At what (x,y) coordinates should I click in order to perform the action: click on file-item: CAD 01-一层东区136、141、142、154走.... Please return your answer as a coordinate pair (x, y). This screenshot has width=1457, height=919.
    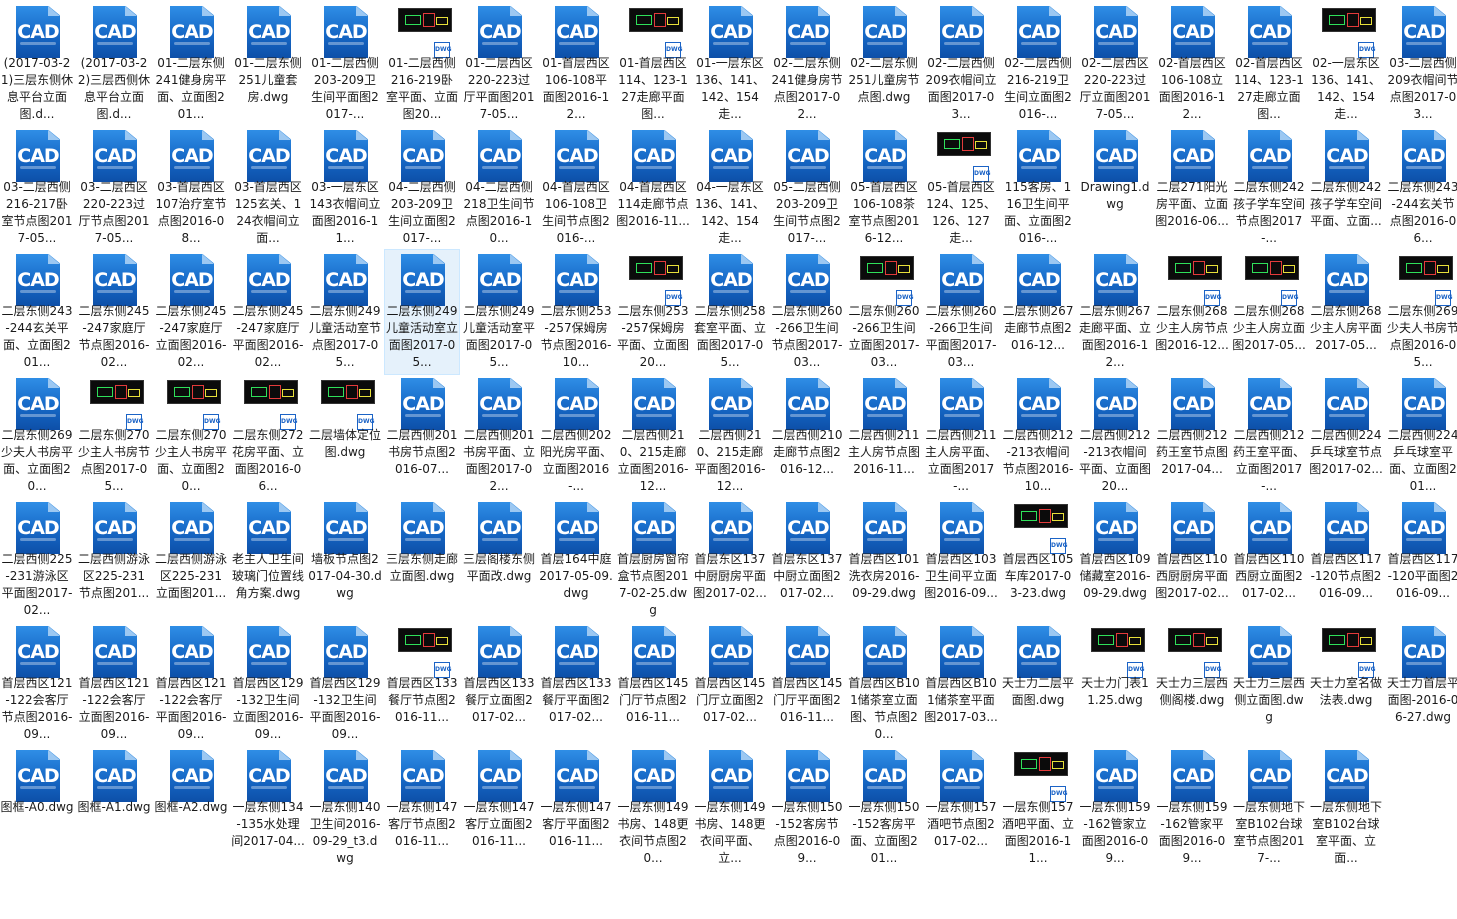
    Looking at the image, I should click on (730, 64).